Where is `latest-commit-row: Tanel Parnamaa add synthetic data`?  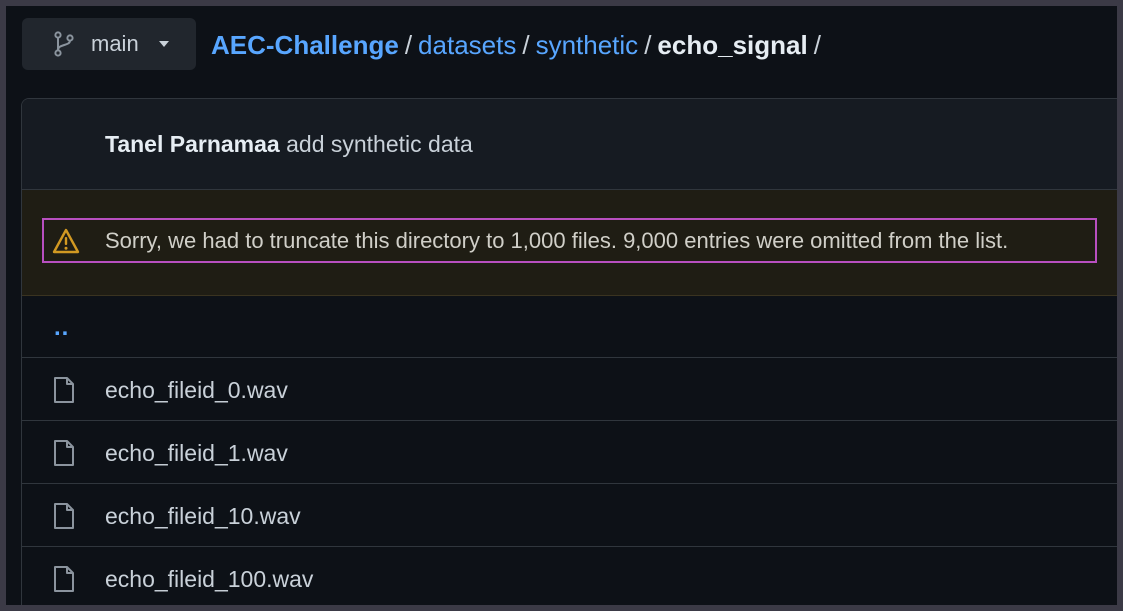 latest-commit-row: Tanel Parnamaa add synthetic data is located at coordinates (569, 144).